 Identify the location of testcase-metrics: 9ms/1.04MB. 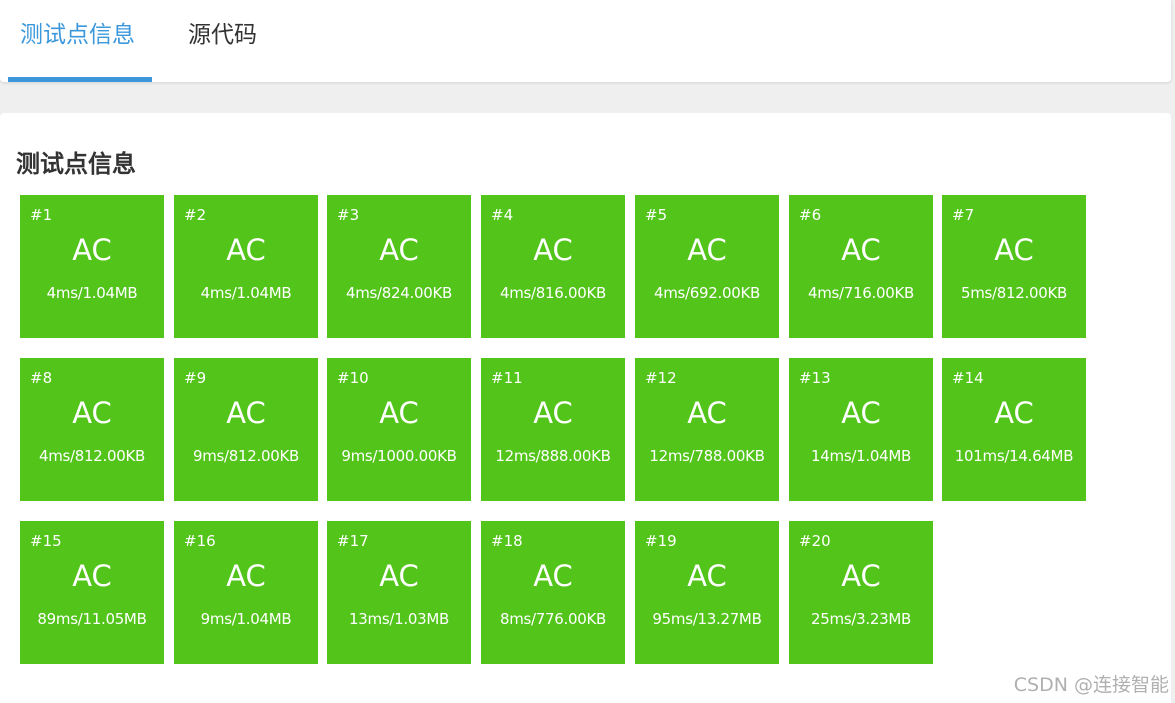
(246, 619).